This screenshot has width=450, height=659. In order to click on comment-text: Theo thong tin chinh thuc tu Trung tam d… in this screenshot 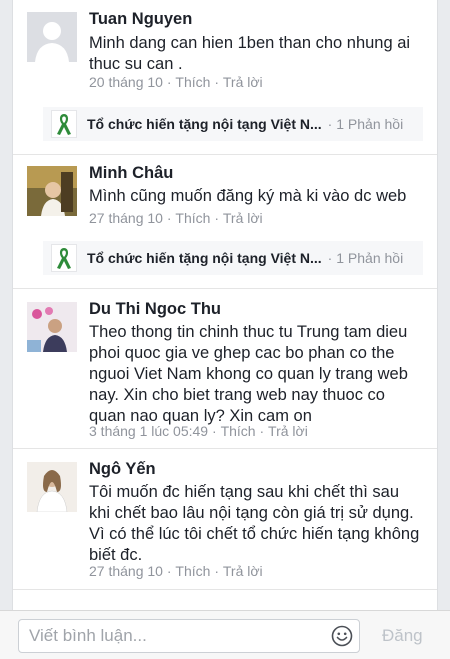, I will do `click(248, 374)`.